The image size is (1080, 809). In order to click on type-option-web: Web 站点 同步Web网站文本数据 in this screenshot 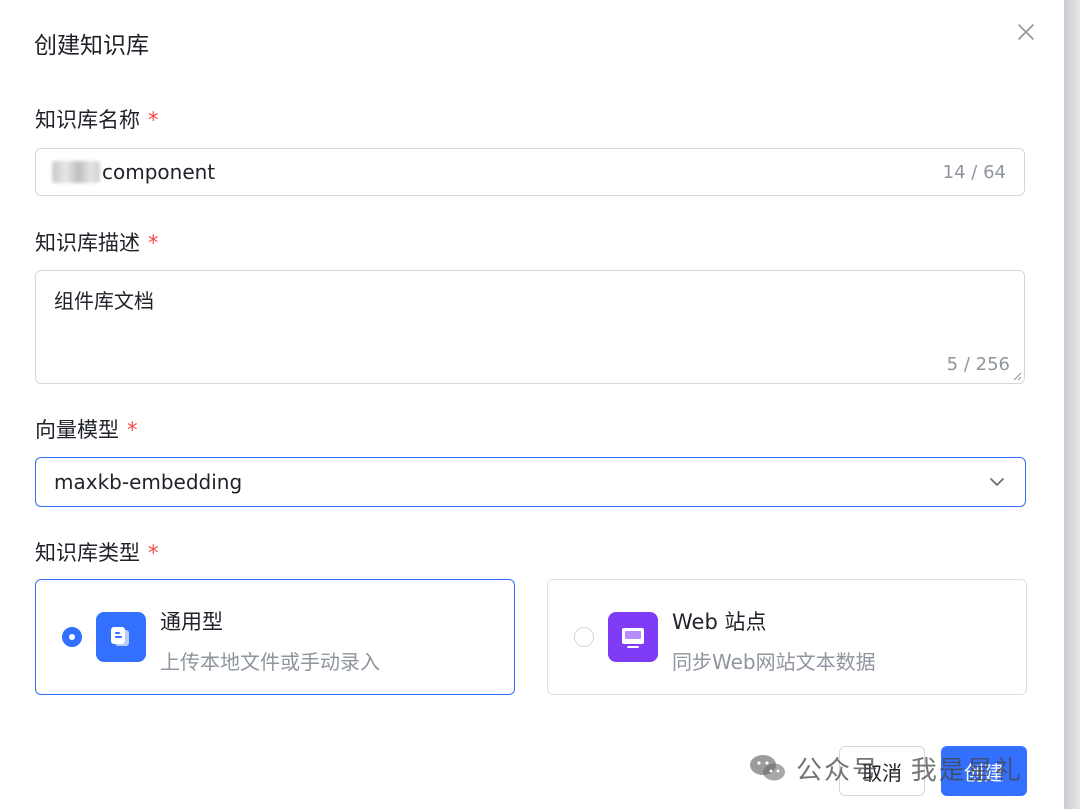, I will do `click(787, 637)`.